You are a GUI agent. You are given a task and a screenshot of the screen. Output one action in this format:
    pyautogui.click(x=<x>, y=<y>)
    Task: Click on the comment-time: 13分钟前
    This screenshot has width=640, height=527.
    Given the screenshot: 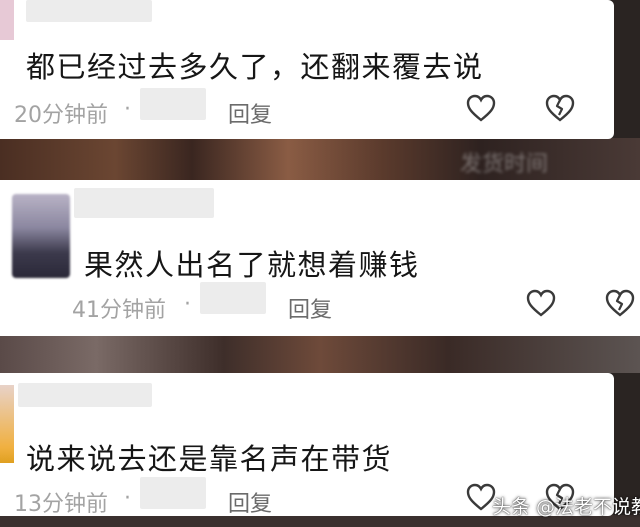 What is the action you would take?
    pyautogui.click(x=61, y=504)
    